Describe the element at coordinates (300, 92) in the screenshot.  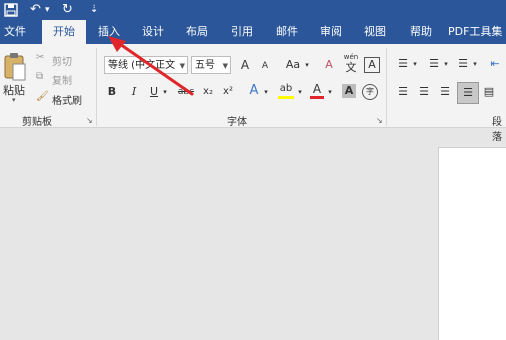
I see `highlight-dropdown-icon: ▾` at that location.